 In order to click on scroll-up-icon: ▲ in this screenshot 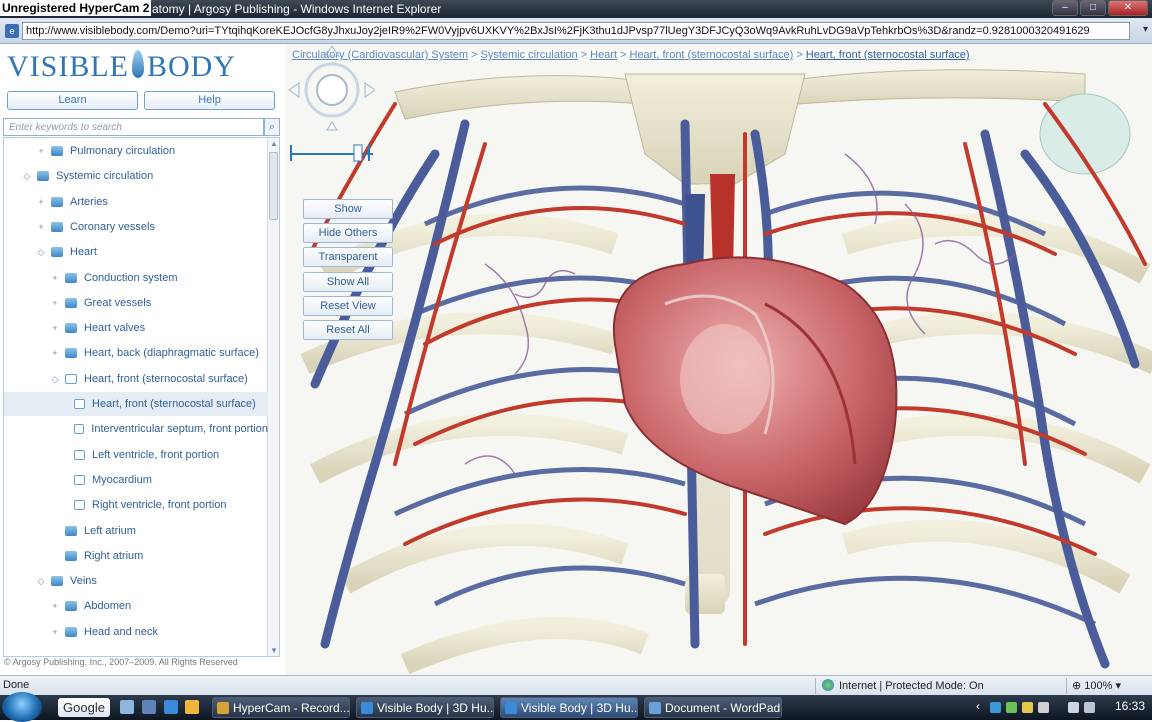, I will do `click(274, 143)`.